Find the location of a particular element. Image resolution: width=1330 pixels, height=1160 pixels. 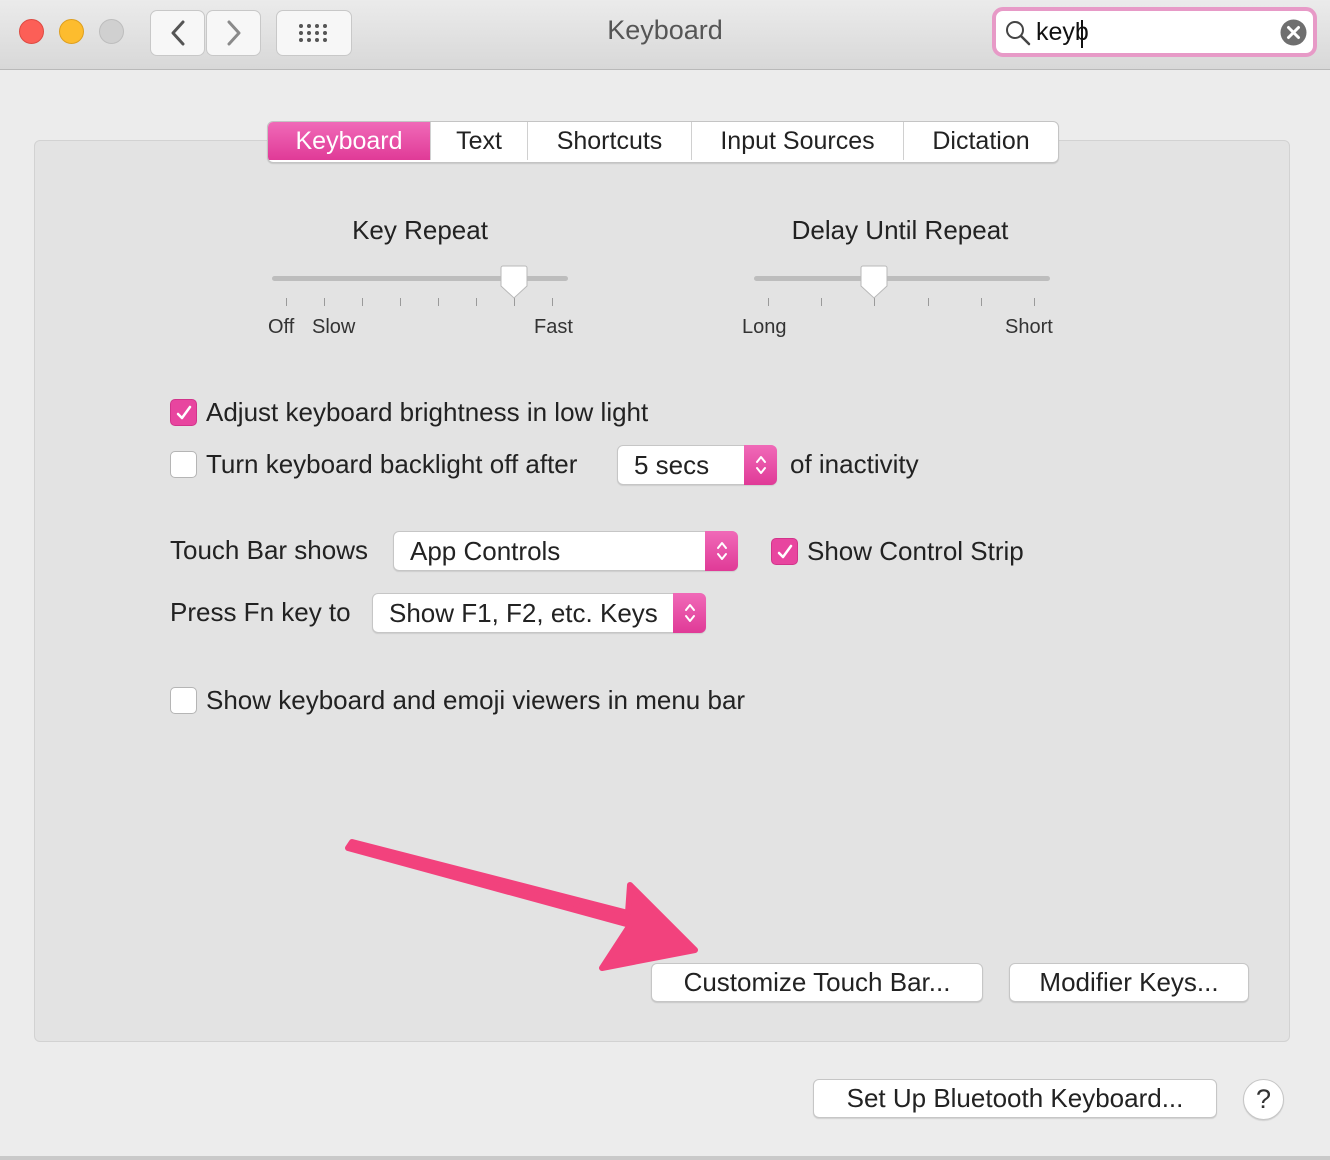

clear-search-icon is located at coordinates (1293, 32).